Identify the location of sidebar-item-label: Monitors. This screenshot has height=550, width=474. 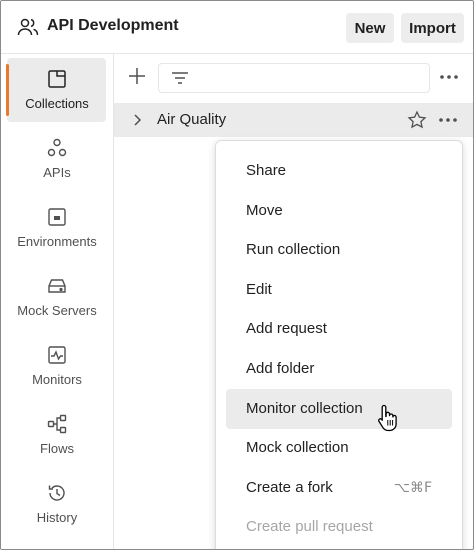
(57, 379).